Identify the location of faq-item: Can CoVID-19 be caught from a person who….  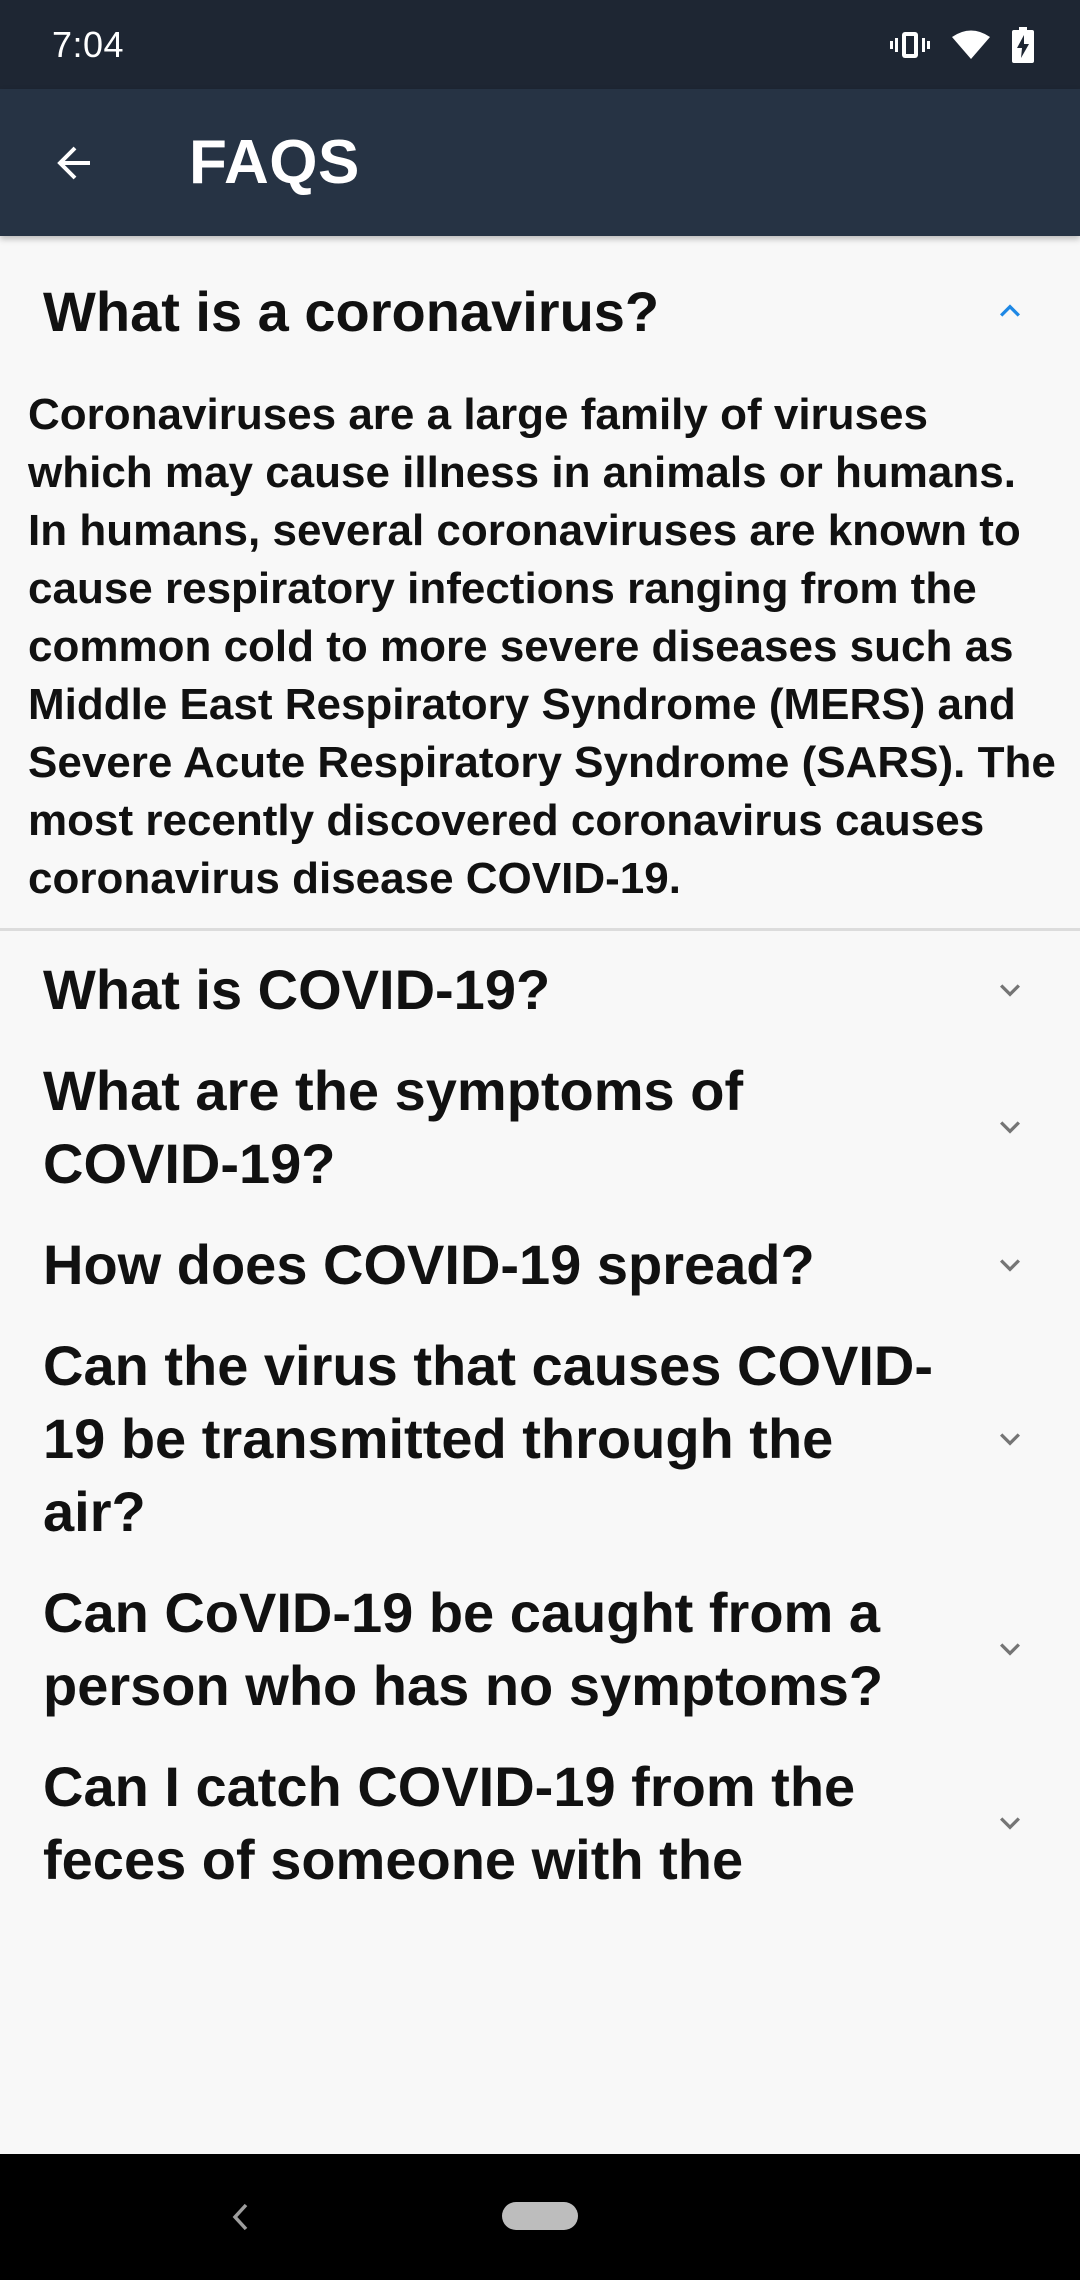
(540, 1649).